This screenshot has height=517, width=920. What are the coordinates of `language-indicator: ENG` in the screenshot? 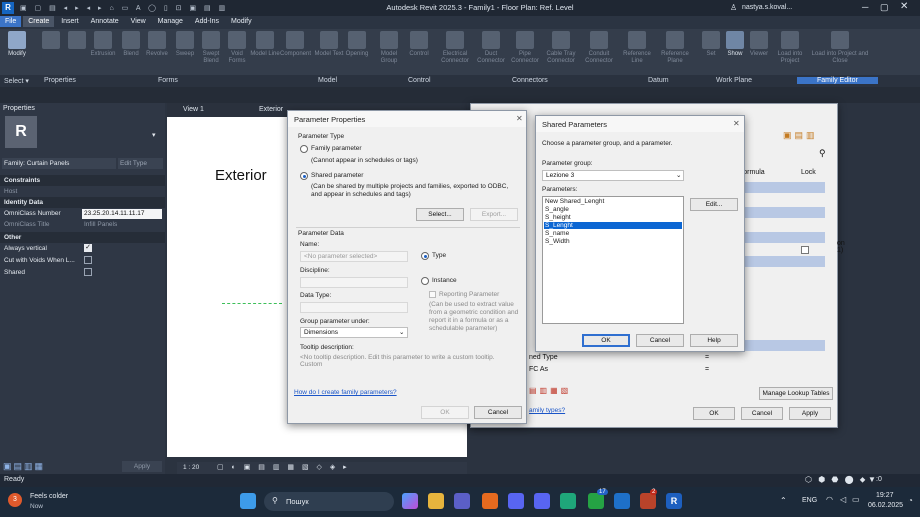 It's located at (809, 500).